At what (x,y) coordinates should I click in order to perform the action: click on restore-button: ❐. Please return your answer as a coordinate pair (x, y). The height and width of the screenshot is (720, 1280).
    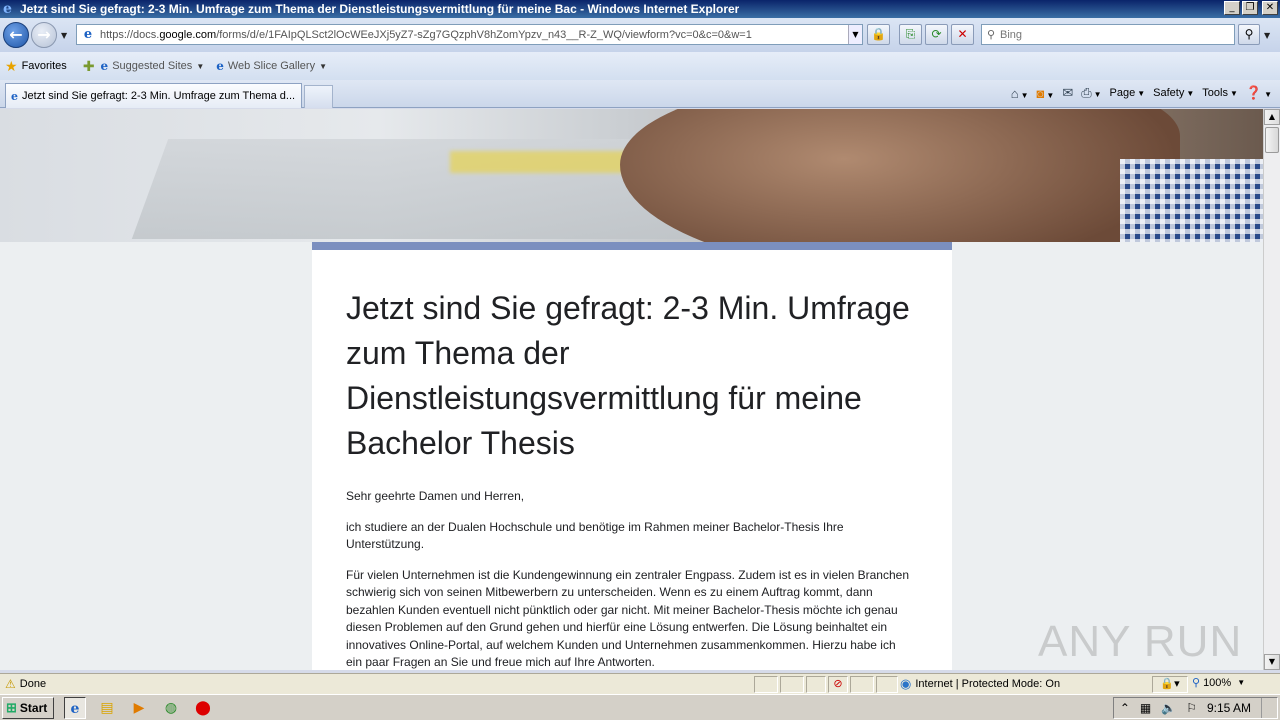
    Looking at the image, I should click on (1250, 8).